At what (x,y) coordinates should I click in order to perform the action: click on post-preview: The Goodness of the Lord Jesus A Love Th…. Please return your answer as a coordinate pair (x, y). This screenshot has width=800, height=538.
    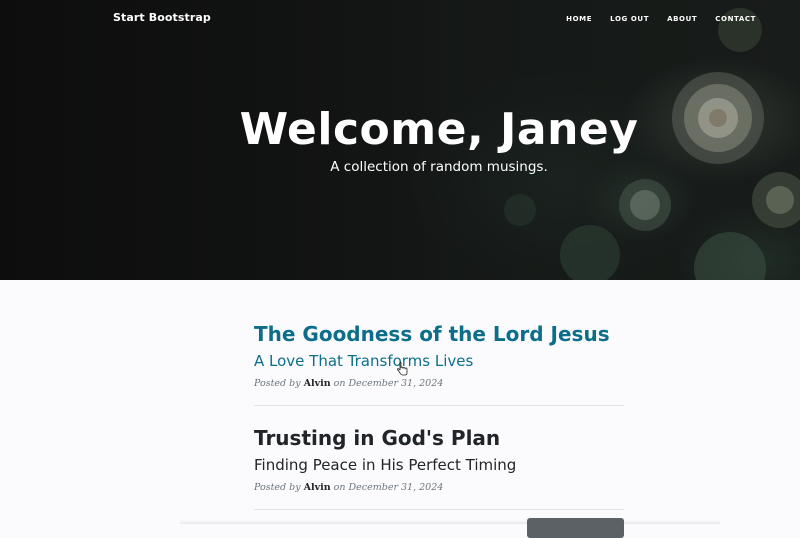
    Looking at the image, I should click on (439, 354).